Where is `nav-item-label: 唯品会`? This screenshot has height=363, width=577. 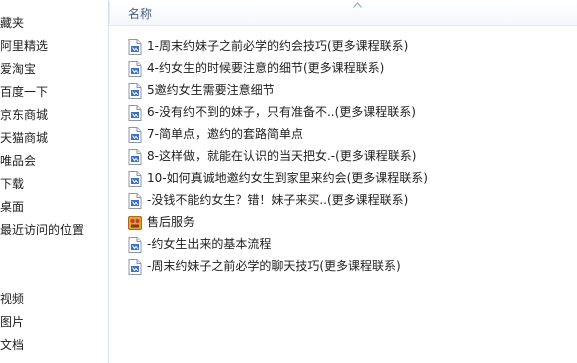
nav-item-label: 唯品会 is located at coordinates (18, 161).